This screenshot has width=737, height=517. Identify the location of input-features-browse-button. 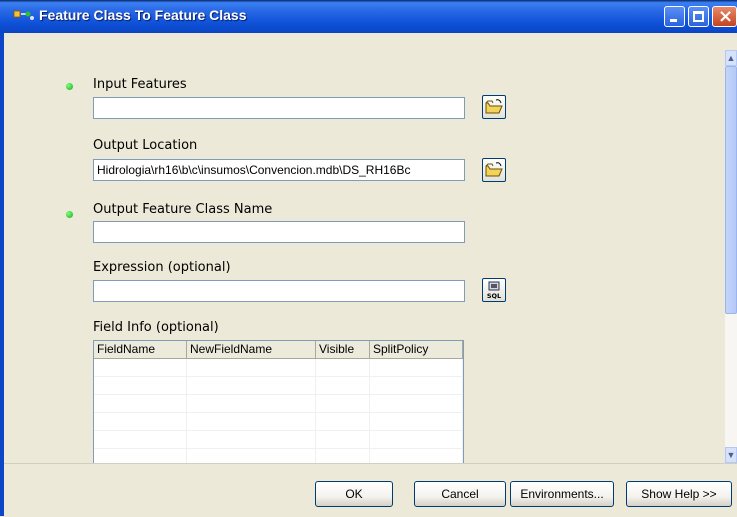
(494, 107).